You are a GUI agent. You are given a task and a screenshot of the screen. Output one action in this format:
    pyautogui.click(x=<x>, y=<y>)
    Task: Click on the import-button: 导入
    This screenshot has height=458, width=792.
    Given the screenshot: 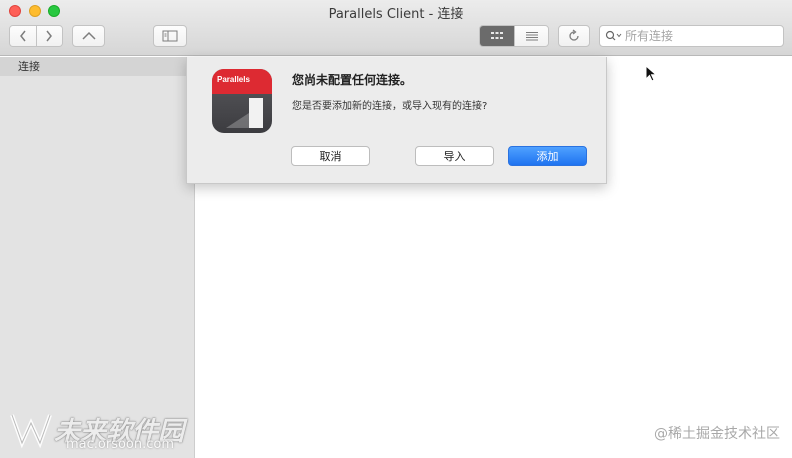 What is the action you would take?
    pyautogui.click(x=454, y=156)
    